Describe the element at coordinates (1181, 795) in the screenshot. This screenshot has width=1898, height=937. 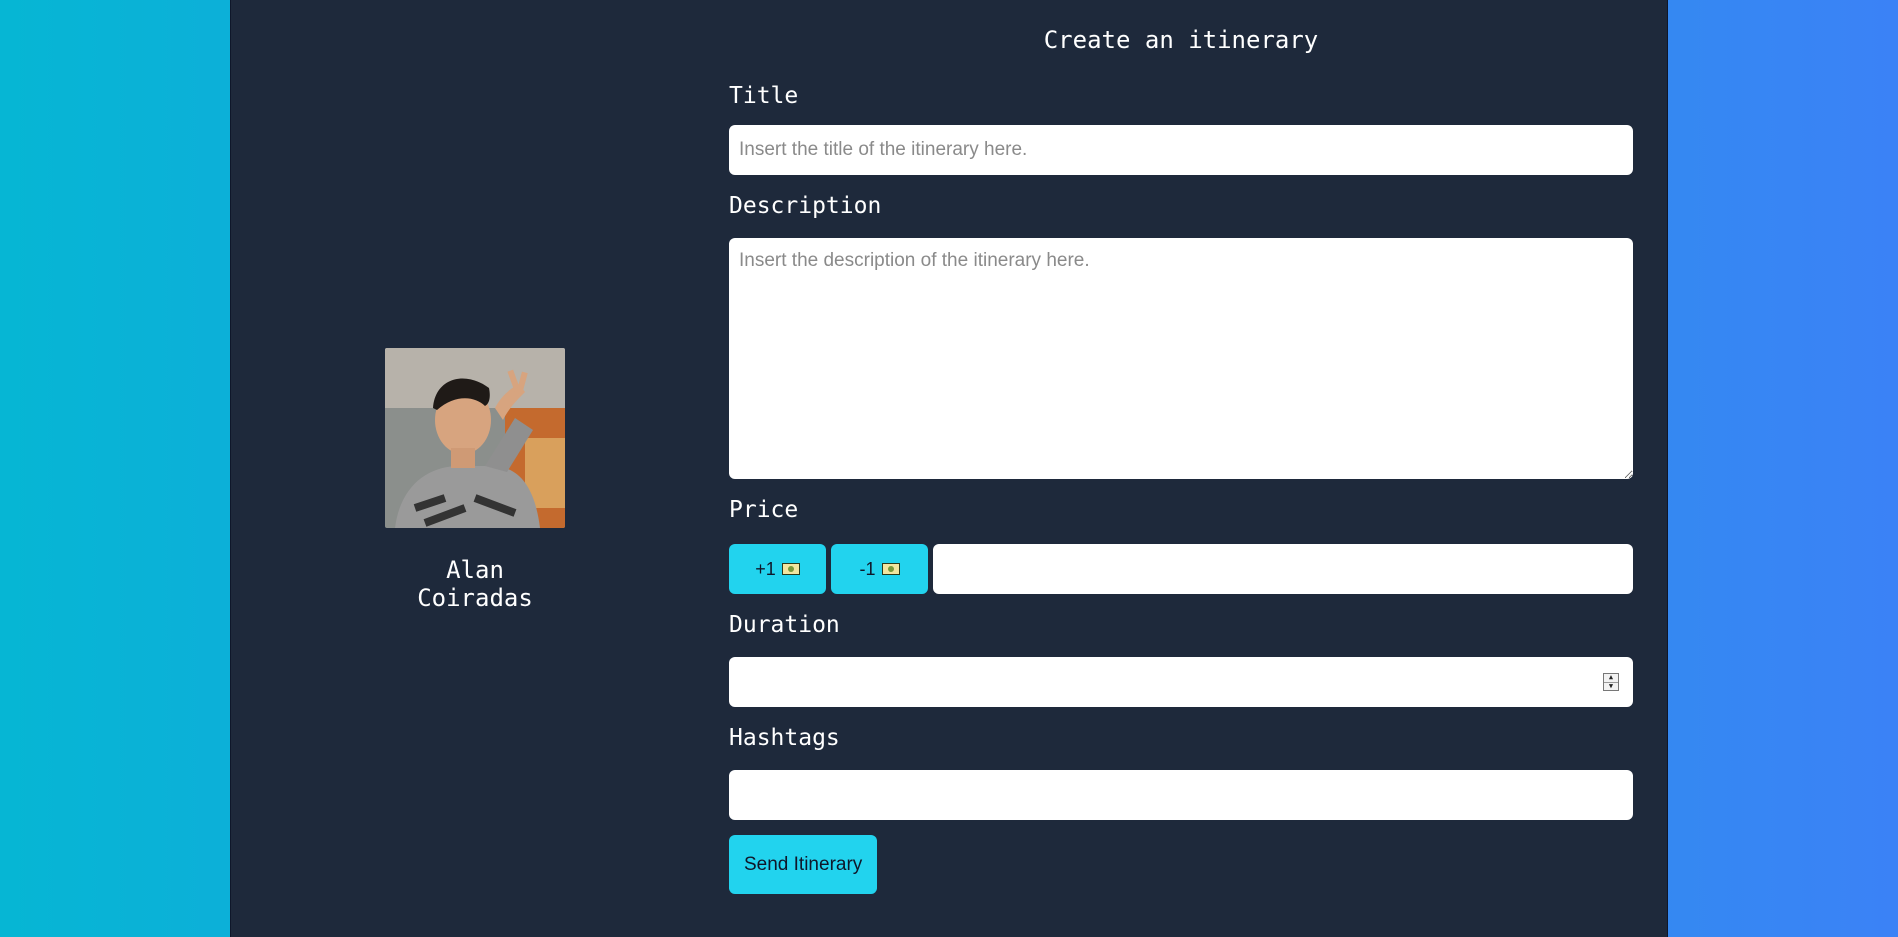
I see `hashtags-input` at that location.